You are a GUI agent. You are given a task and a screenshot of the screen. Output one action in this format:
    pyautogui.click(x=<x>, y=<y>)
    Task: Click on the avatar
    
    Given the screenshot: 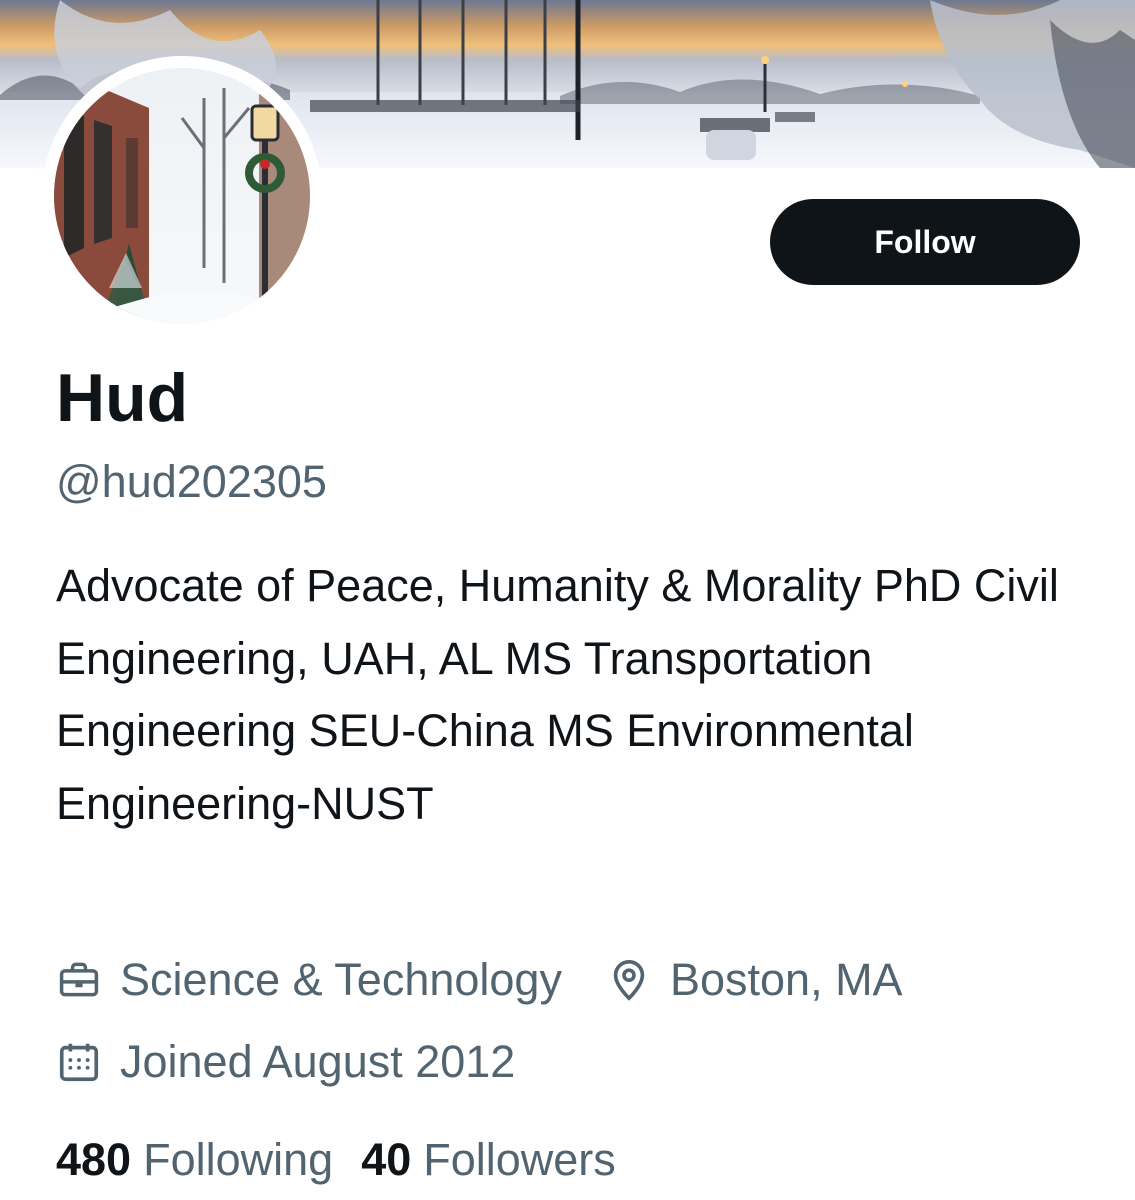 What is the action you would take?
    pyautogui.click(x=182, y=196)
    